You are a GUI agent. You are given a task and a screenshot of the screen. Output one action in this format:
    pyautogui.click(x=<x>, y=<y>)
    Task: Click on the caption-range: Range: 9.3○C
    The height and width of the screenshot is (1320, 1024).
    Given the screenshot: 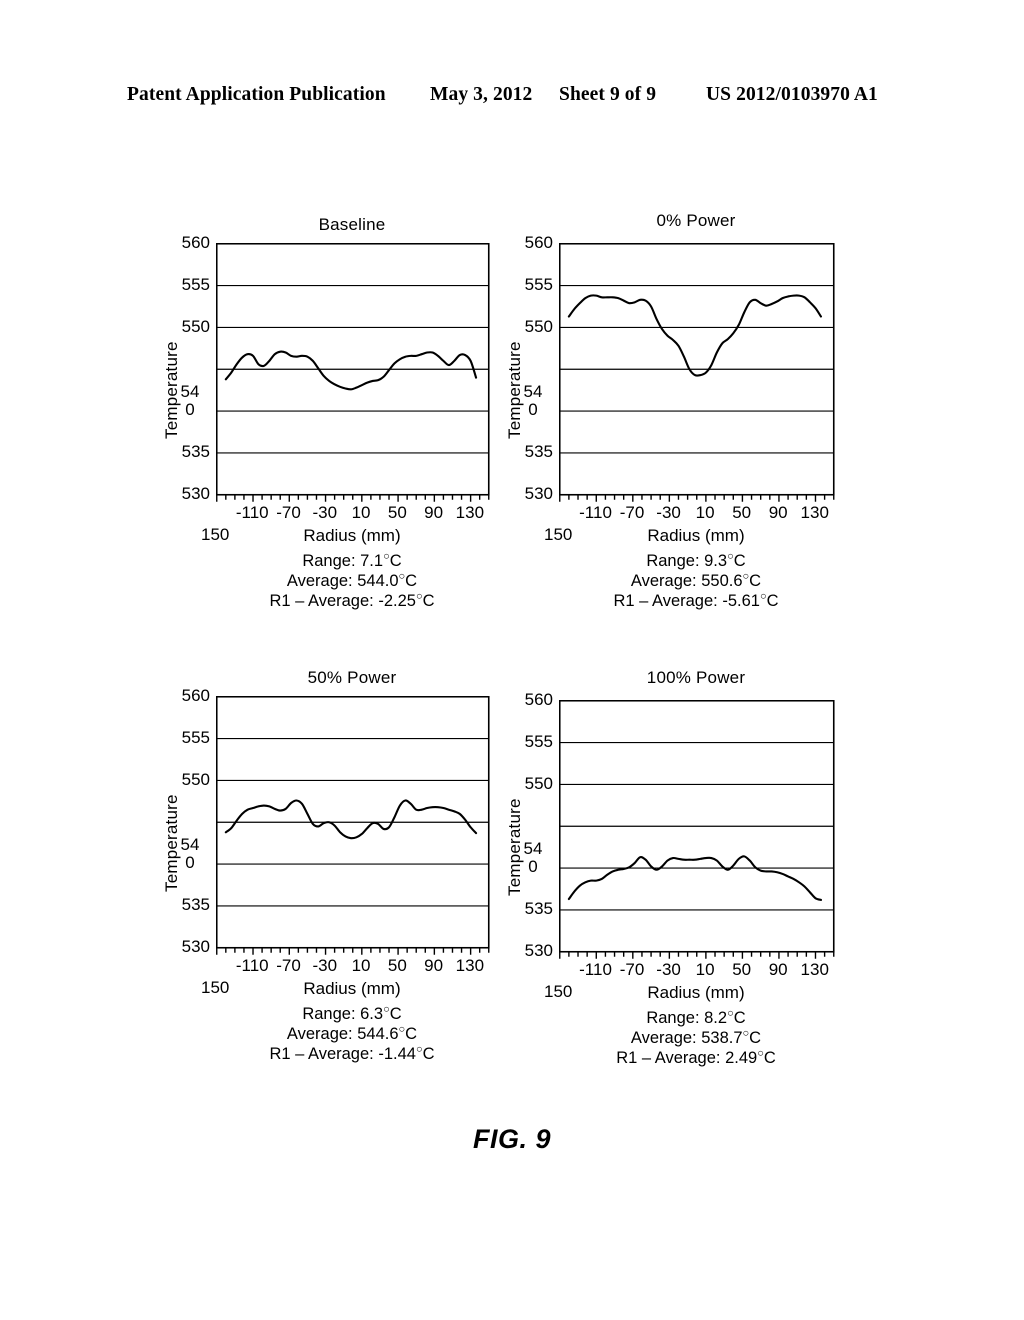 What is the action you would take?
    pyautogui.click(x=696, y=560)
    